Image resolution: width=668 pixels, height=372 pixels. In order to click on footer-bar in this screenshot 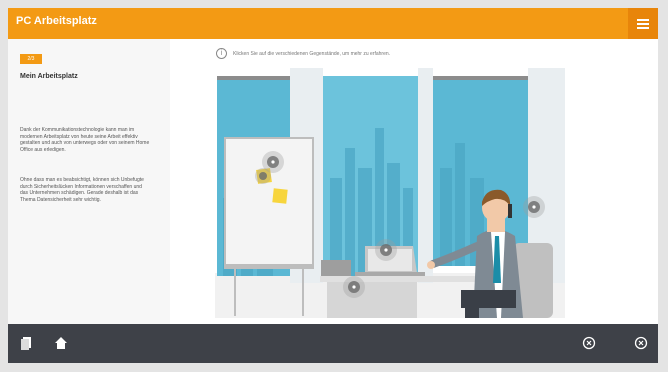, I will do `click(333, 343)`.